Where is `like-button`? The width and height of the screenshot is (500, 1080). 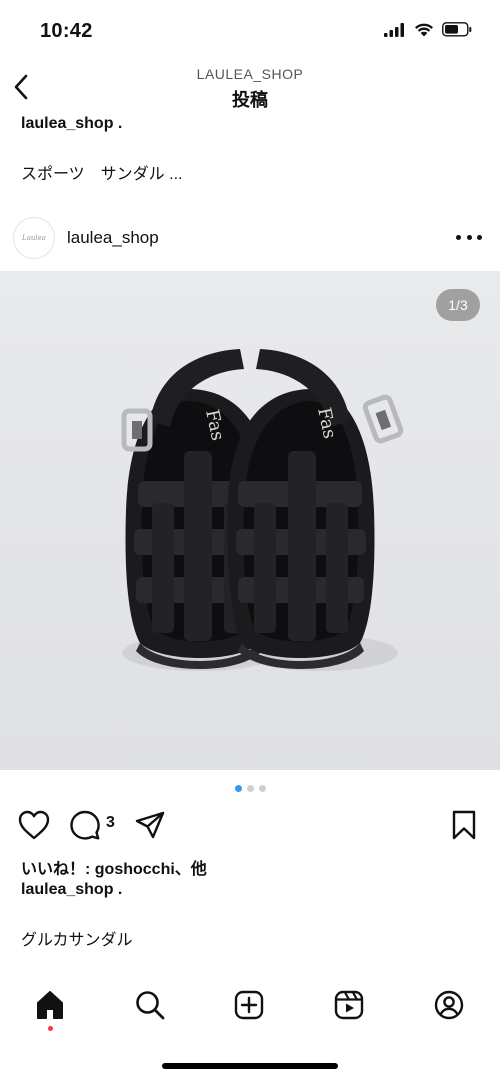 like-button is located at coordinates (34, 825).